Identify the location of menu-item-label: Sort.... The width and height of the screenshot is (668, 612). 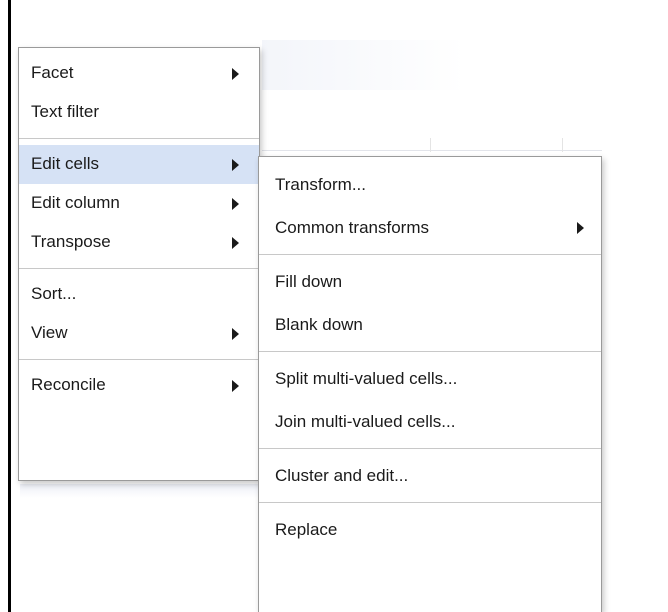
(54, 293).